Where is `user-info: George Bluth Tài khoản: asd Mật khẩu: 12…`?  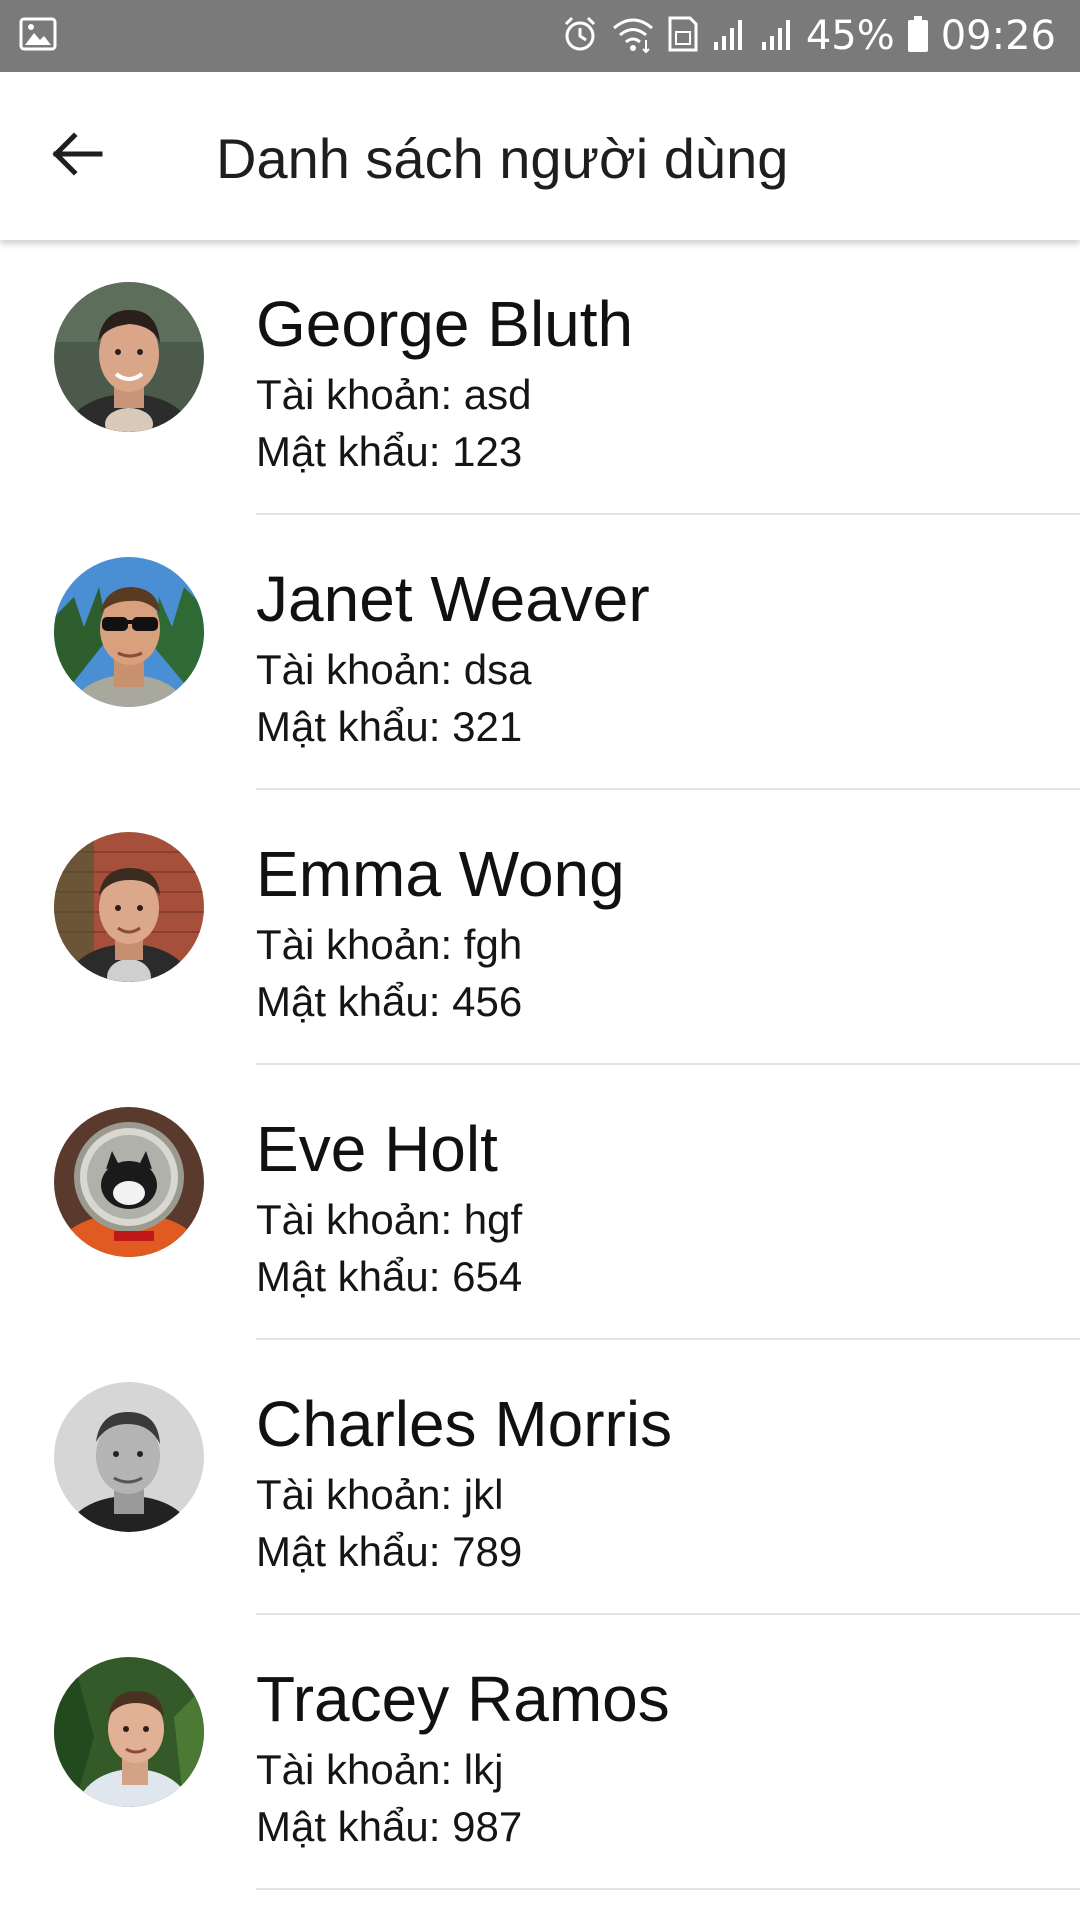
user-info: George Bluth Tài khoản: asd Mật khẩu: 12… is located at coordinates (444, 384).